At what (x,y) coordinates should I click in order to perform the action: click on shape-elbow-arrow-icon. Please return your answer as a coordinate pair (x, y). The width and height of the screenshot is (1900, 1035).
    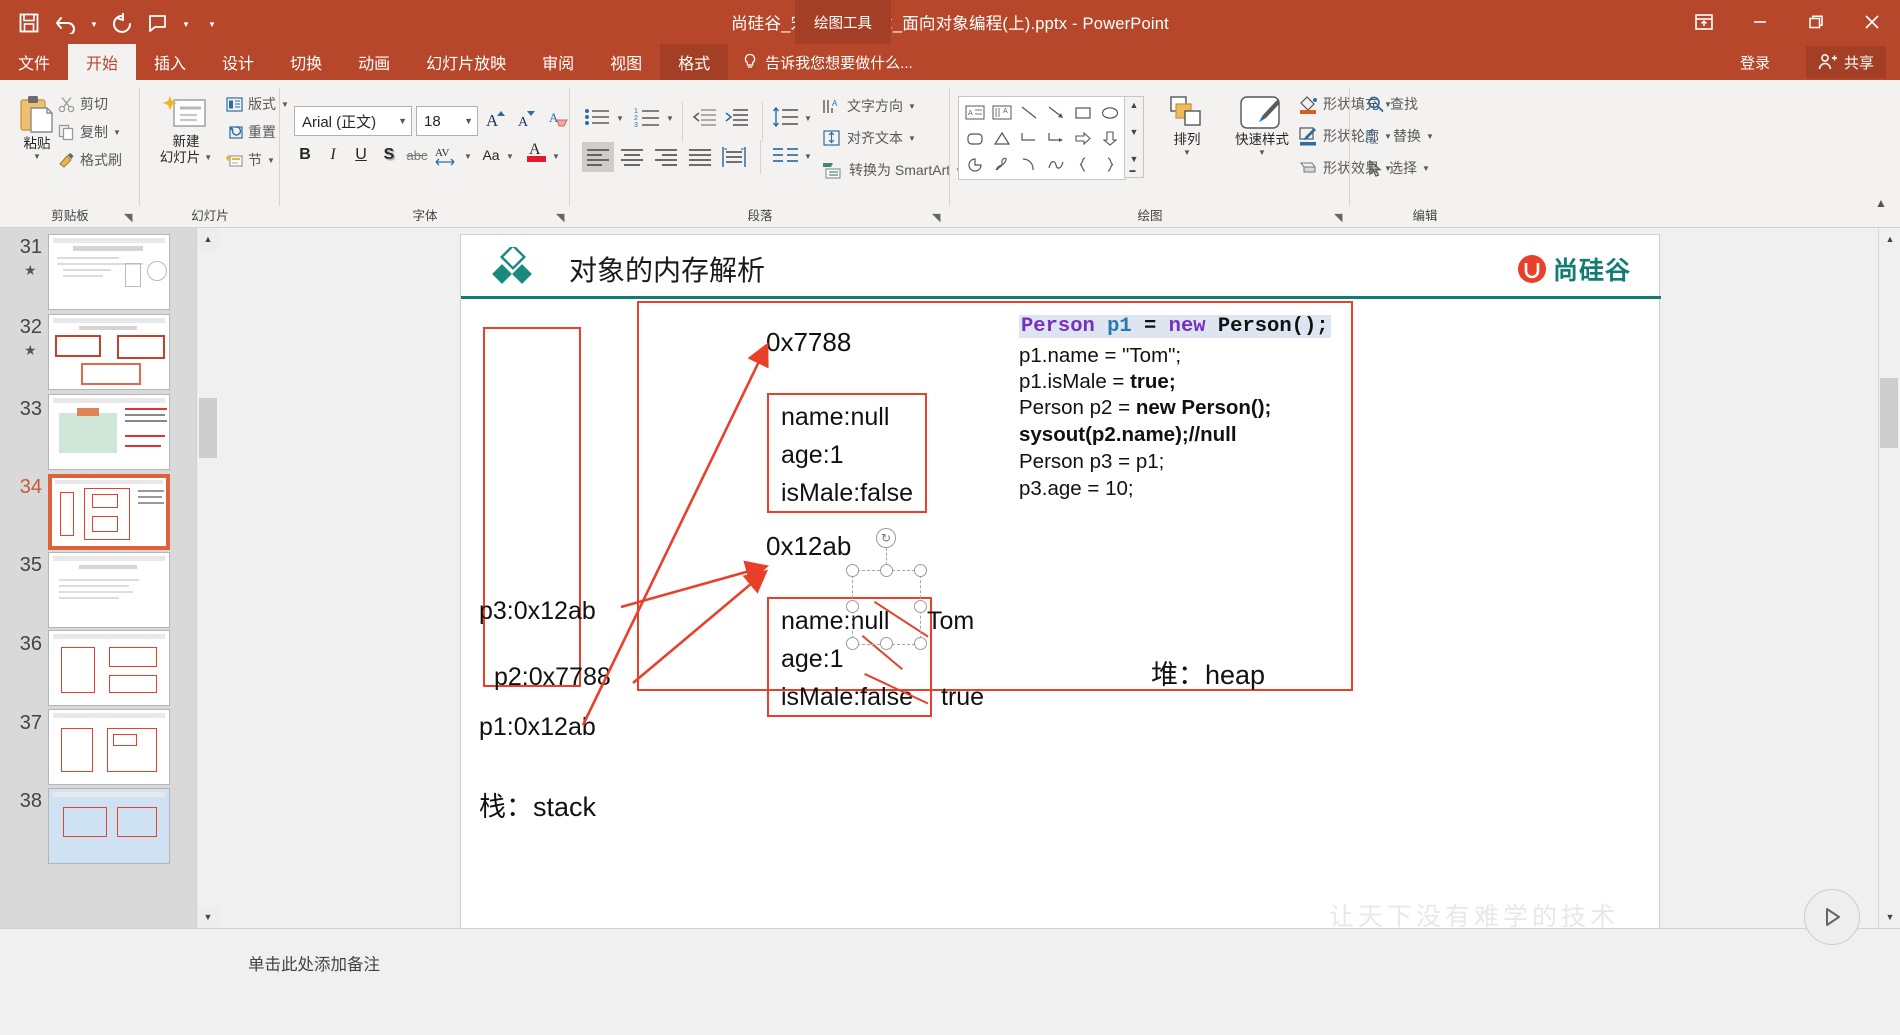
    Looking at the image, I should click on (1055, 138).